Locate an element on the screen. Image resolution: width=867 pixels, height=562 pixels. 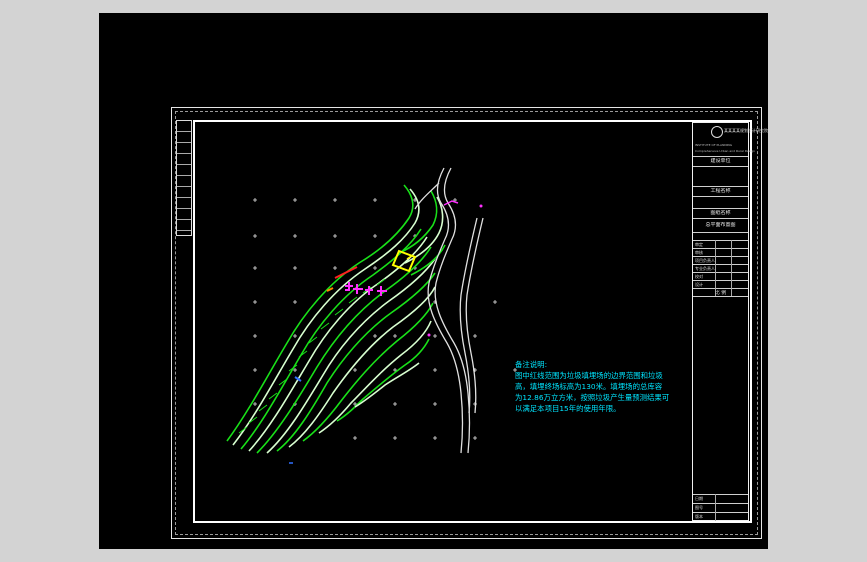
notes-heading: 备注说明: is located at coordinates (531, 364).